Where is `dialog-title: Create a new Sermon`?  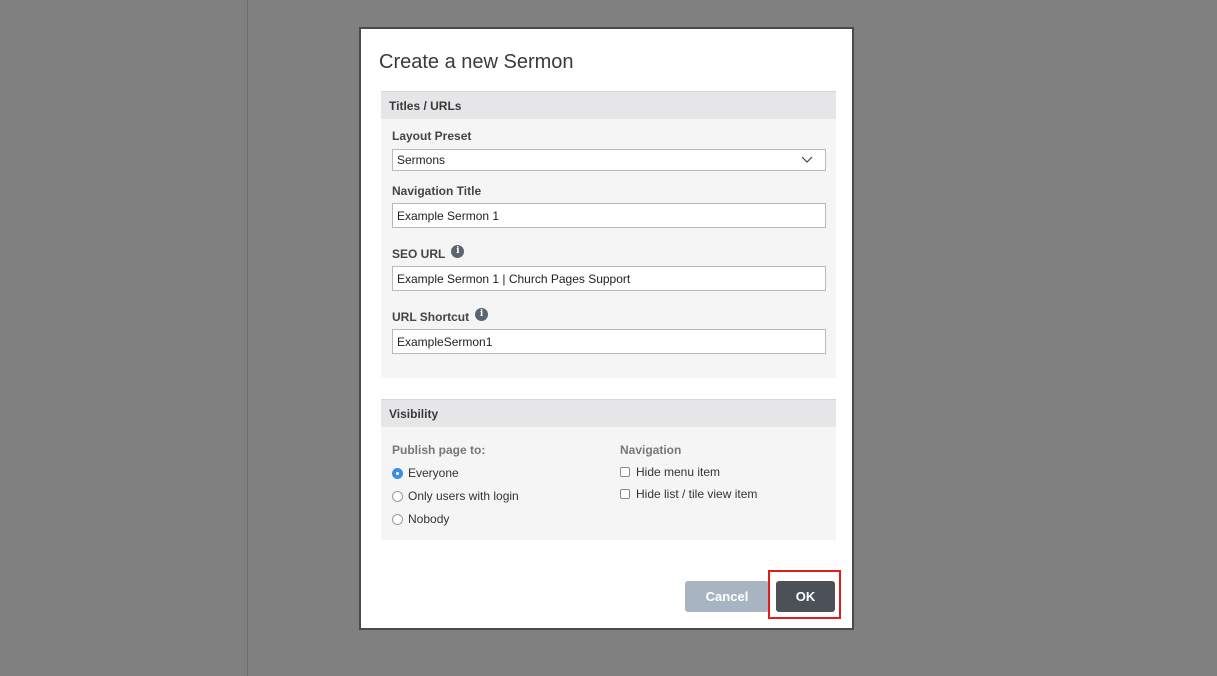 dialog-title: Create a new Sermon is located at coordinates (476, 62).